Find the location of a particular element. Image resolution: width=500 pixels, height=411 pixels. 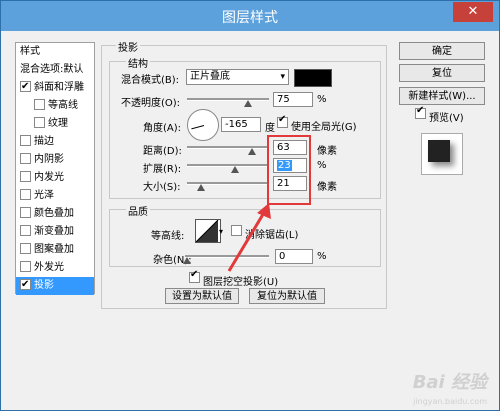

style-list-item: 内发光 is located at coordinates (55, 178).